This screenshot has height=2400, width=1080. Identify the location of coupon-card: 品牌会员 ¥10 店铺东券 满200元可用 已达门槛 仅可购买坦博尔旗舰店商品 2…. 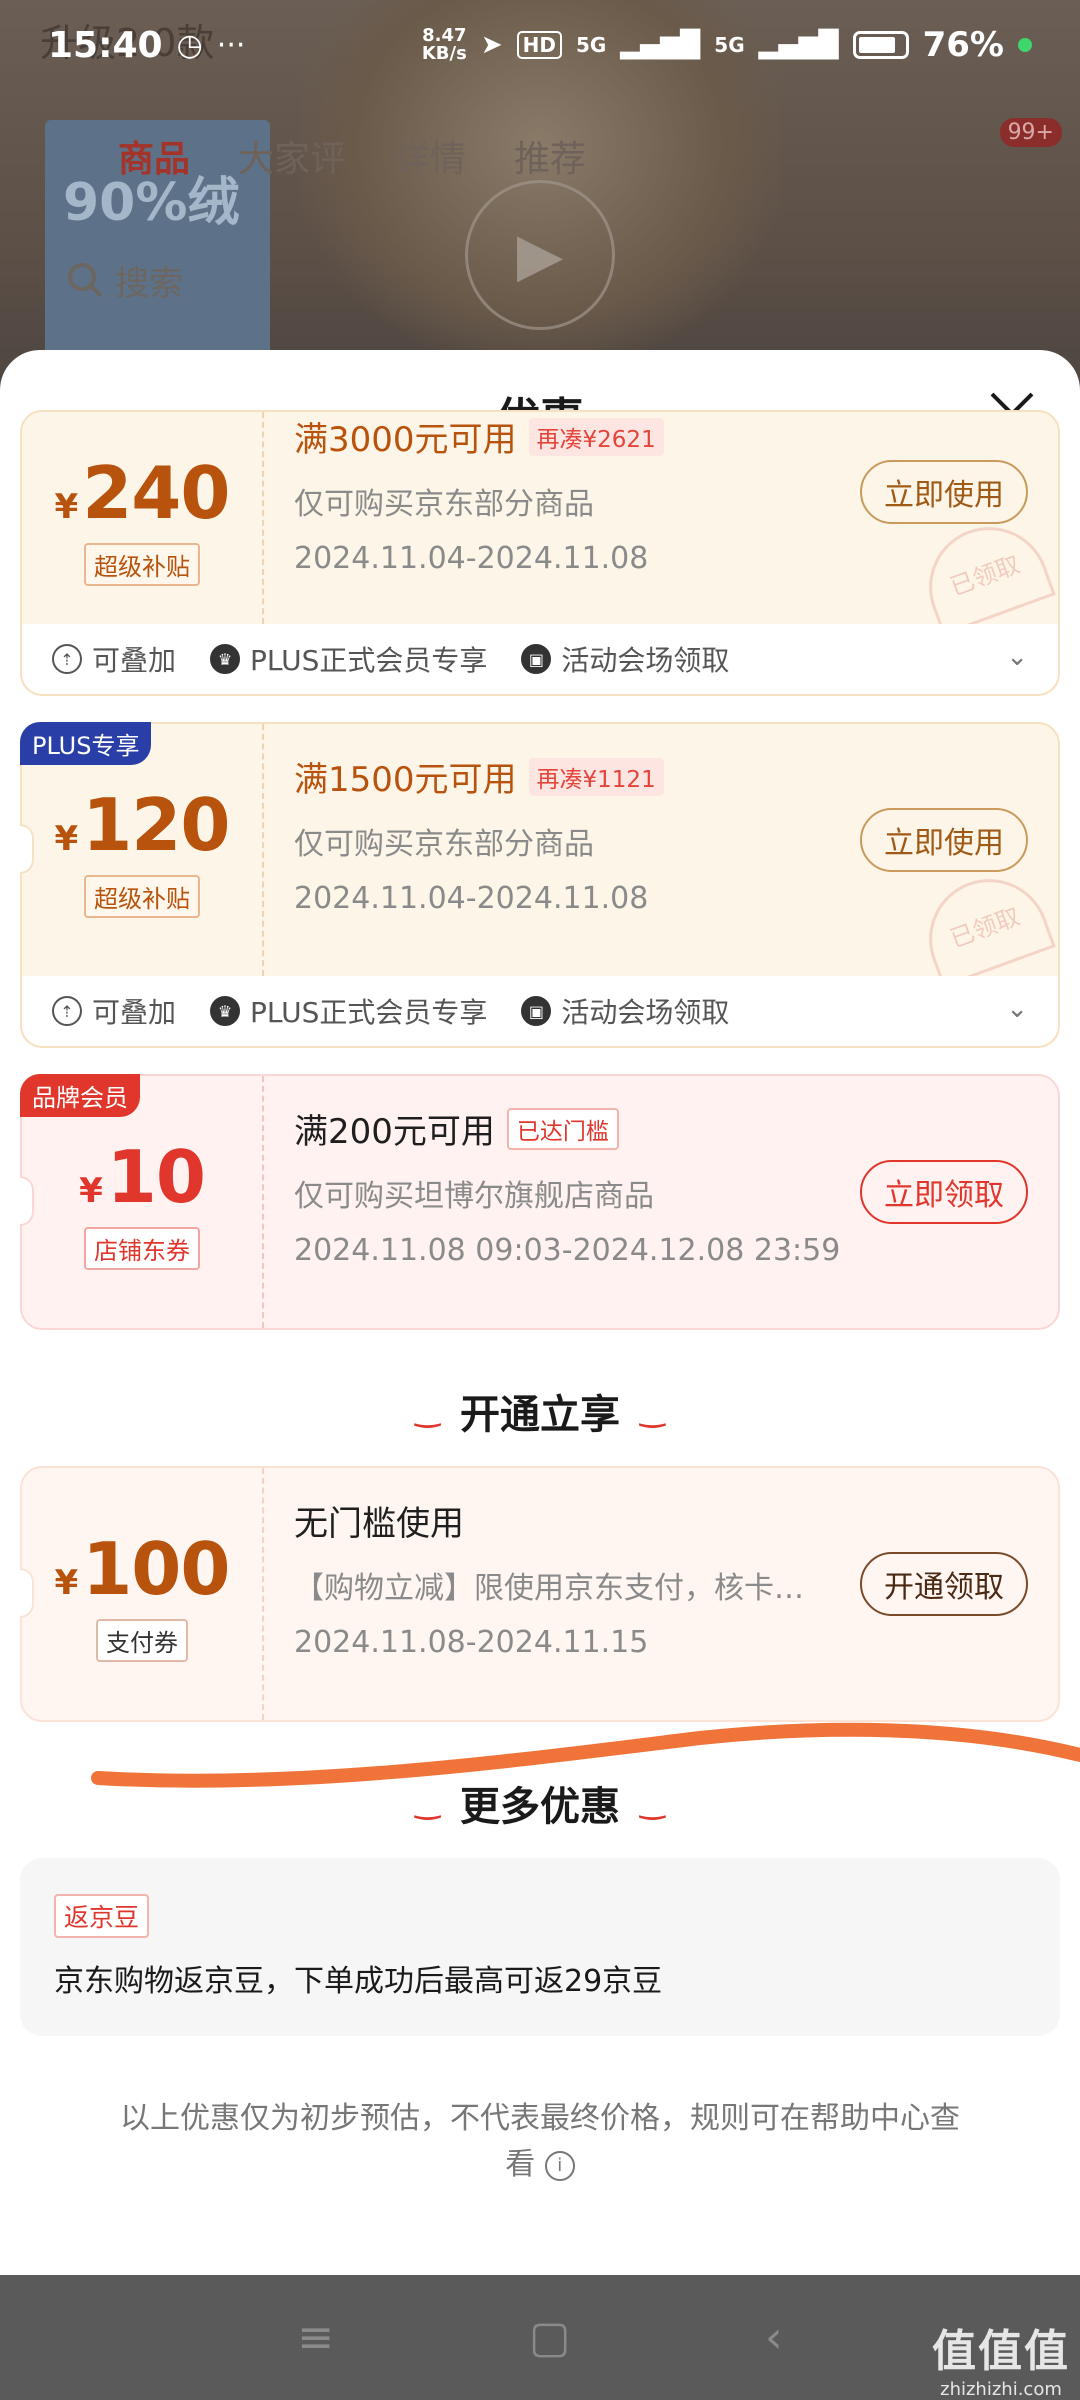
(540, 1202).